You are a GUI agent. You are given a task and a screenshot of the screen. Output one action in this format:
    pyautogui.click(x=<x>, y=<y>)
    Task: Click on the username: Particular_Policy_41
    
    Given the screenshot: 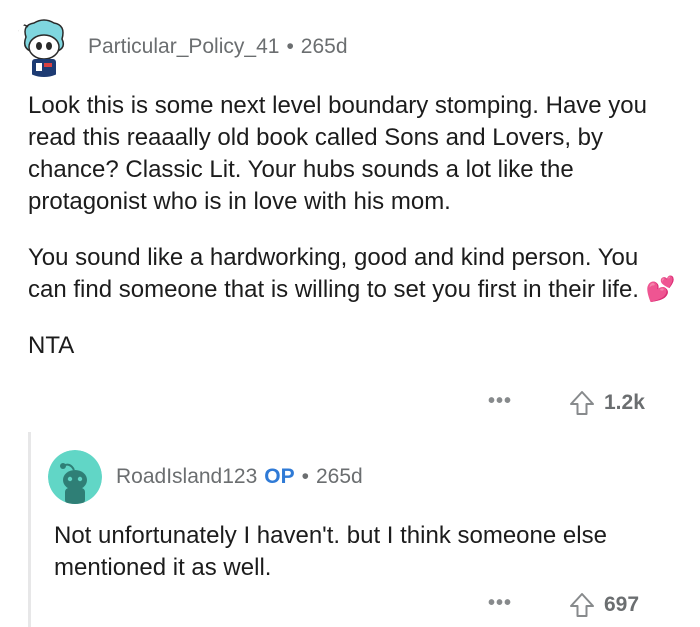 What is the action you would take?
    pyautogui.click(x=183, y=47)
    